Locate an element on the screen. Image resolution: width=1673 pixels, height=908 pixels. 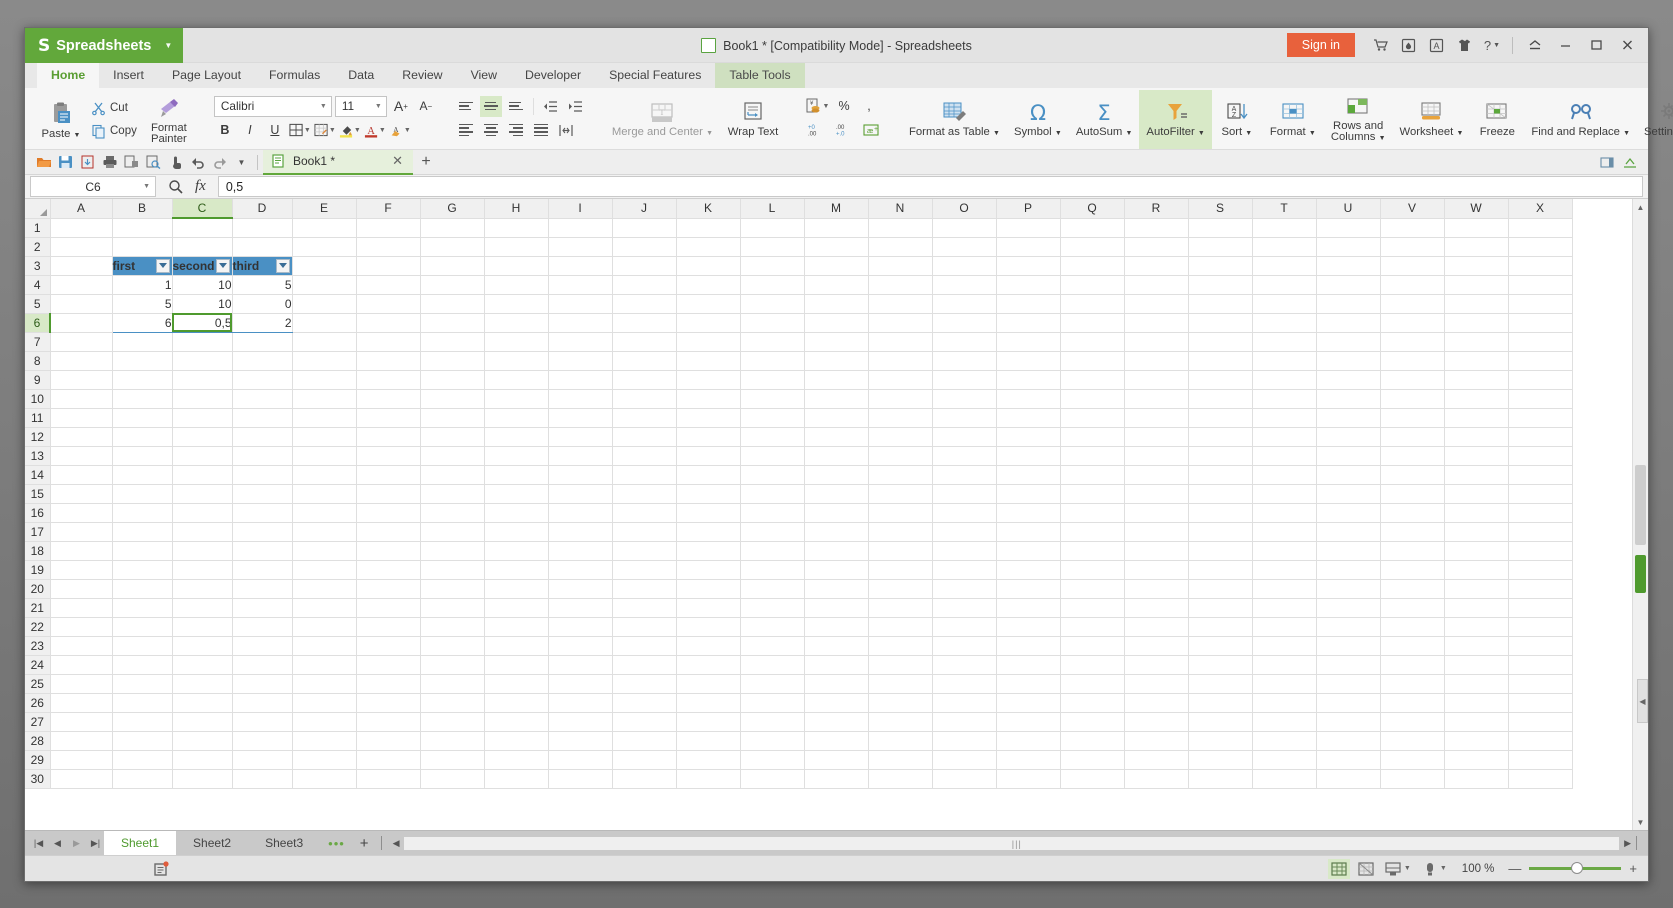
cell-r16 is located at coordinates (1156, 513).